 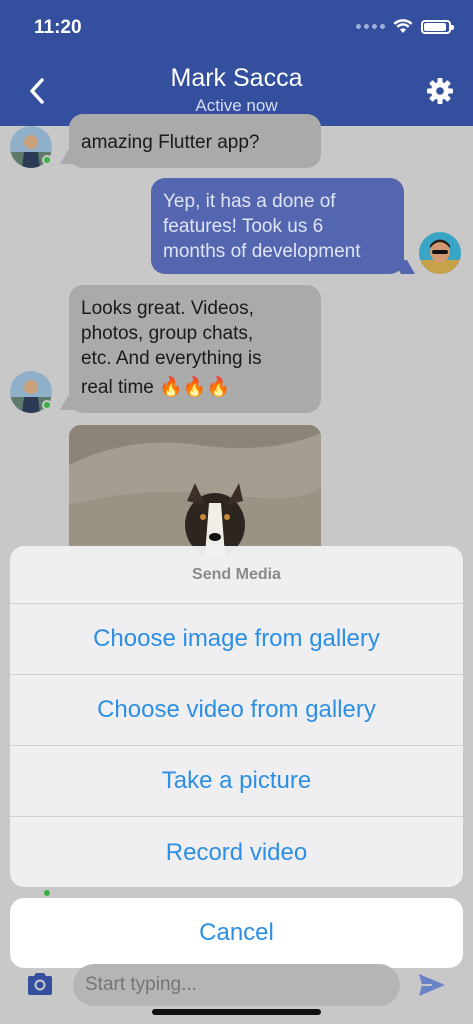 I want to click on message-input, so click(x=236, y=985).